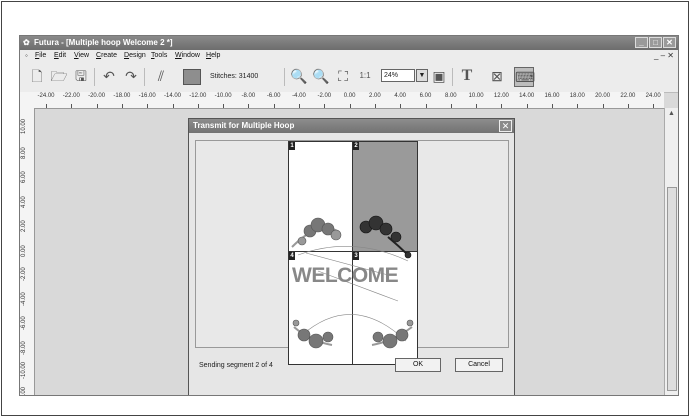 The image size is (692, 419). Describe the element at coordinates (106, 56) in the screenshot. I see `menu-create: Create` at that location.